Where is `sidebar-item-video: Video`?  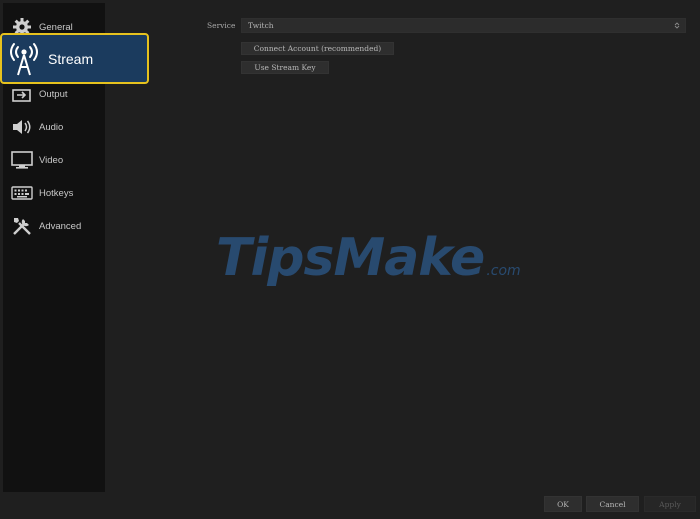 sidebar-item-video: Video is located at coordinates (56, 160).